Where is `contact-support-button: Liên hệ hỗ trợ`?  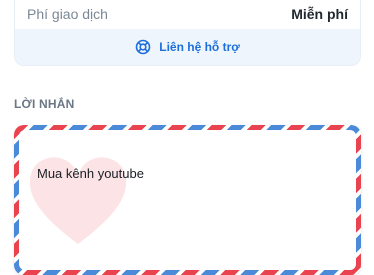
contact-support-button: Liên hệ hỗ trợ is located at coordinates (187, 47).